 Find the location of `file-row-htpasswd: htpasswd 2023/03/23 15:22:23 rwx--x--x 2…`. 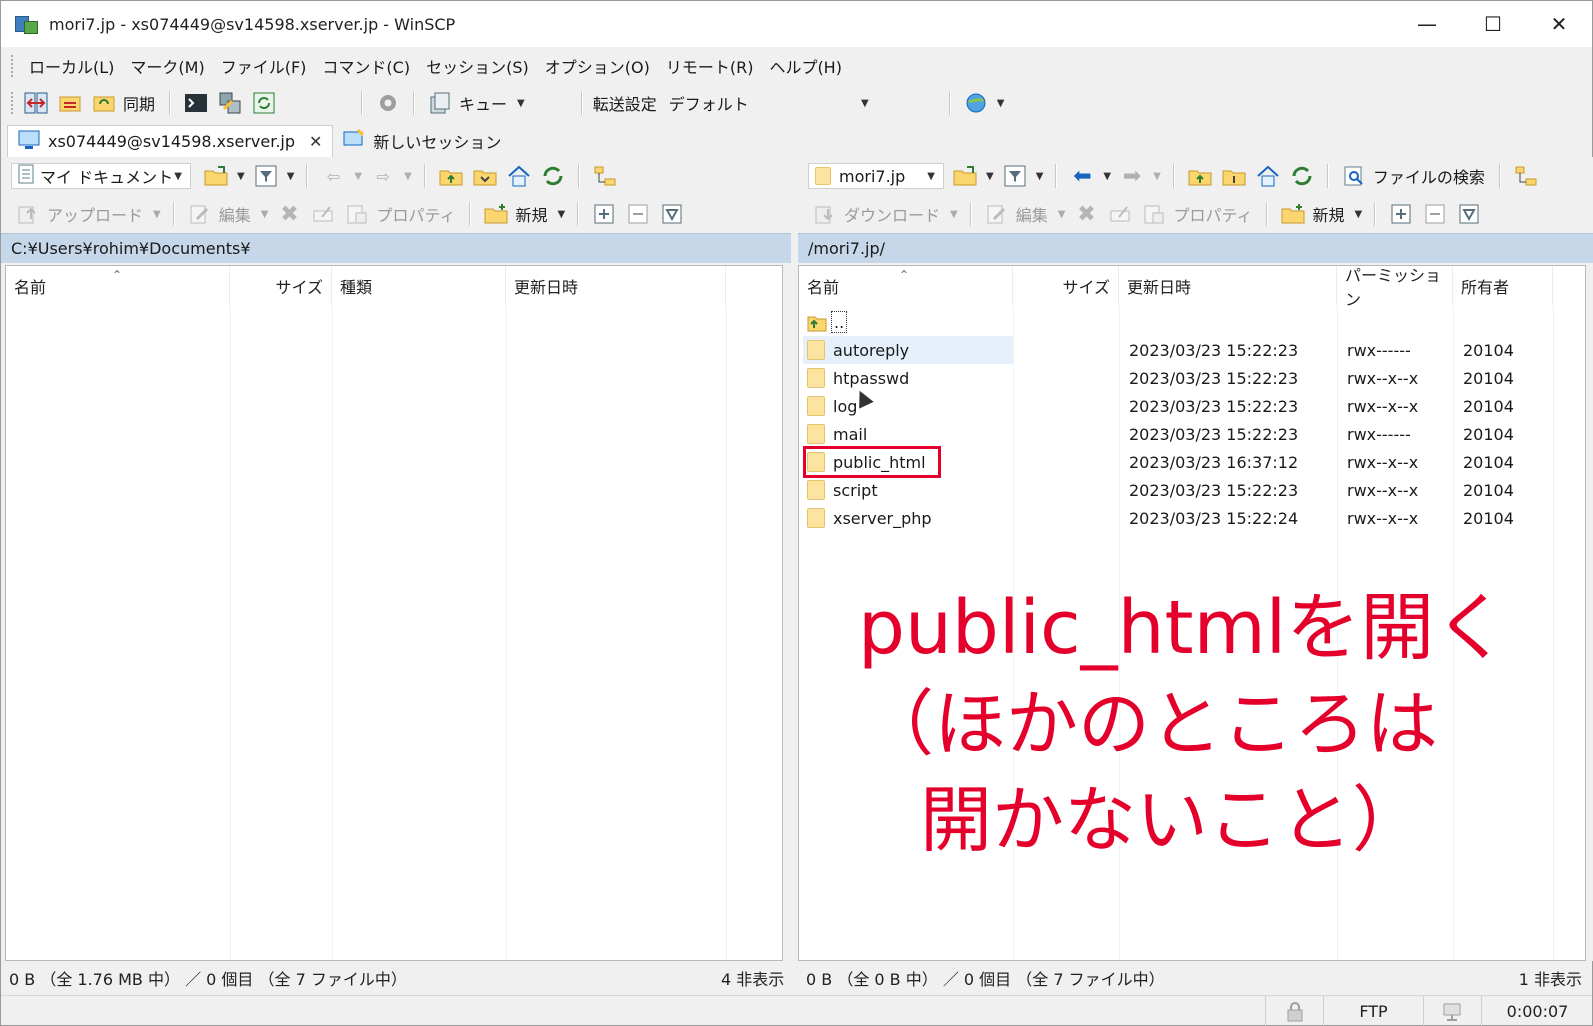

file-row-htpasswd: htpasswd 2023/03/23 15:22:23 rwx--x--x 2… is located at coordinates (1192, 378).